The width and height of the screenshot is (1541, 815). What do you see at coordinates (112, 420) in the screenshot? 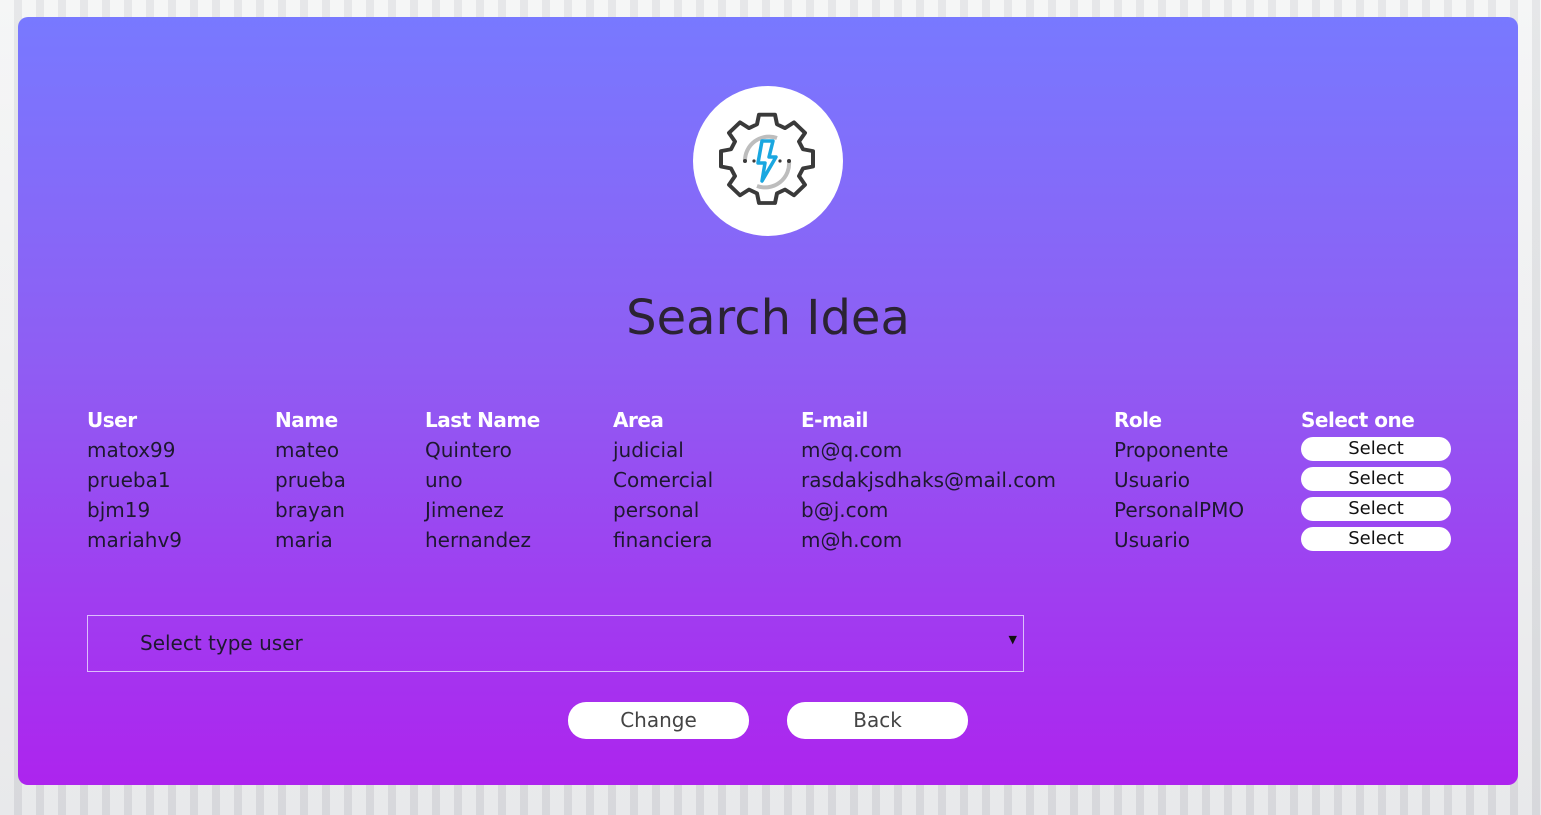
I see `column-header-user: User` at bounding box center [112, 420].